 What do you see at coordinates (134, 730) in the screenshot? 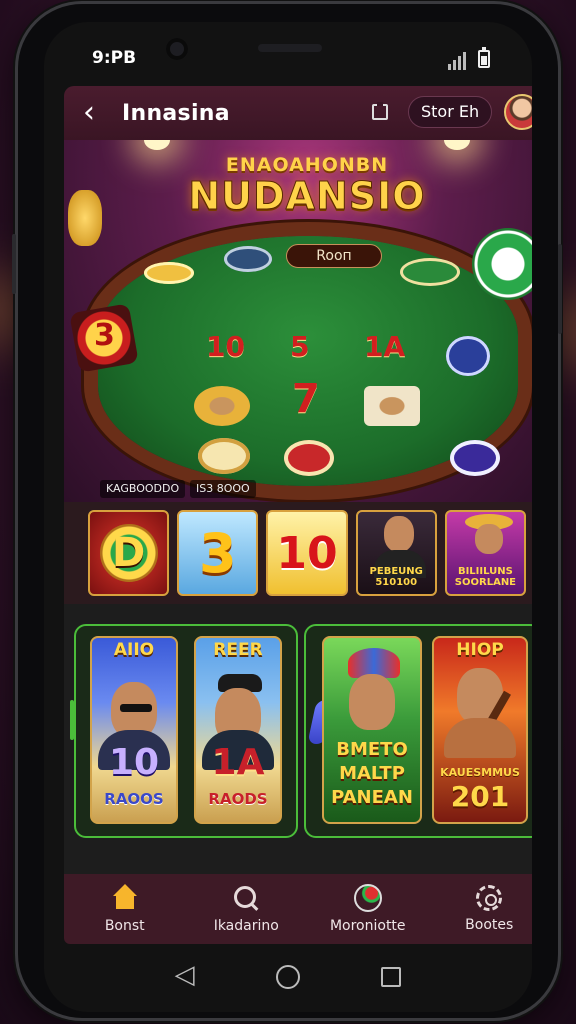
I see `game-card: AIIO 10 RAOOS` at bounding box center [134, 730].